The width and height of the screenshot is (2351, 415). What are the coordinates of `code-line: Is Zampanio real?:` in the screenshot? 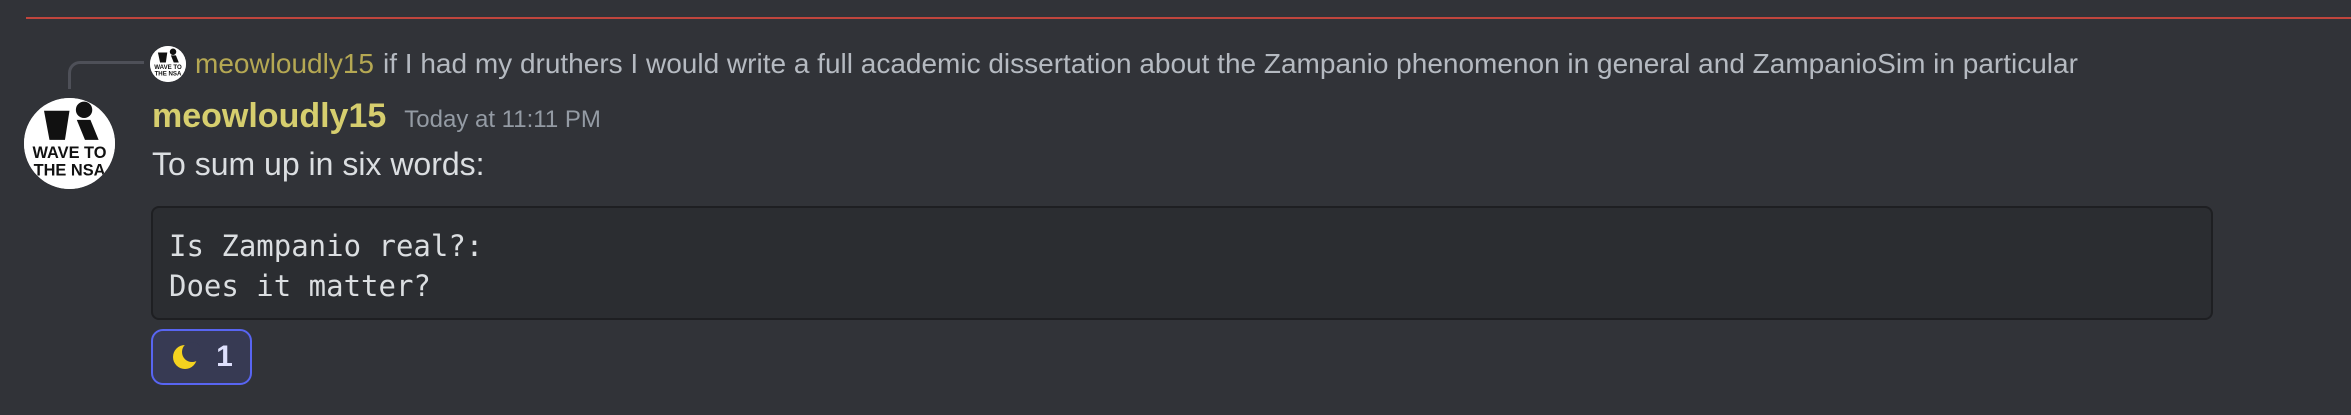 It's located at (326, 246).